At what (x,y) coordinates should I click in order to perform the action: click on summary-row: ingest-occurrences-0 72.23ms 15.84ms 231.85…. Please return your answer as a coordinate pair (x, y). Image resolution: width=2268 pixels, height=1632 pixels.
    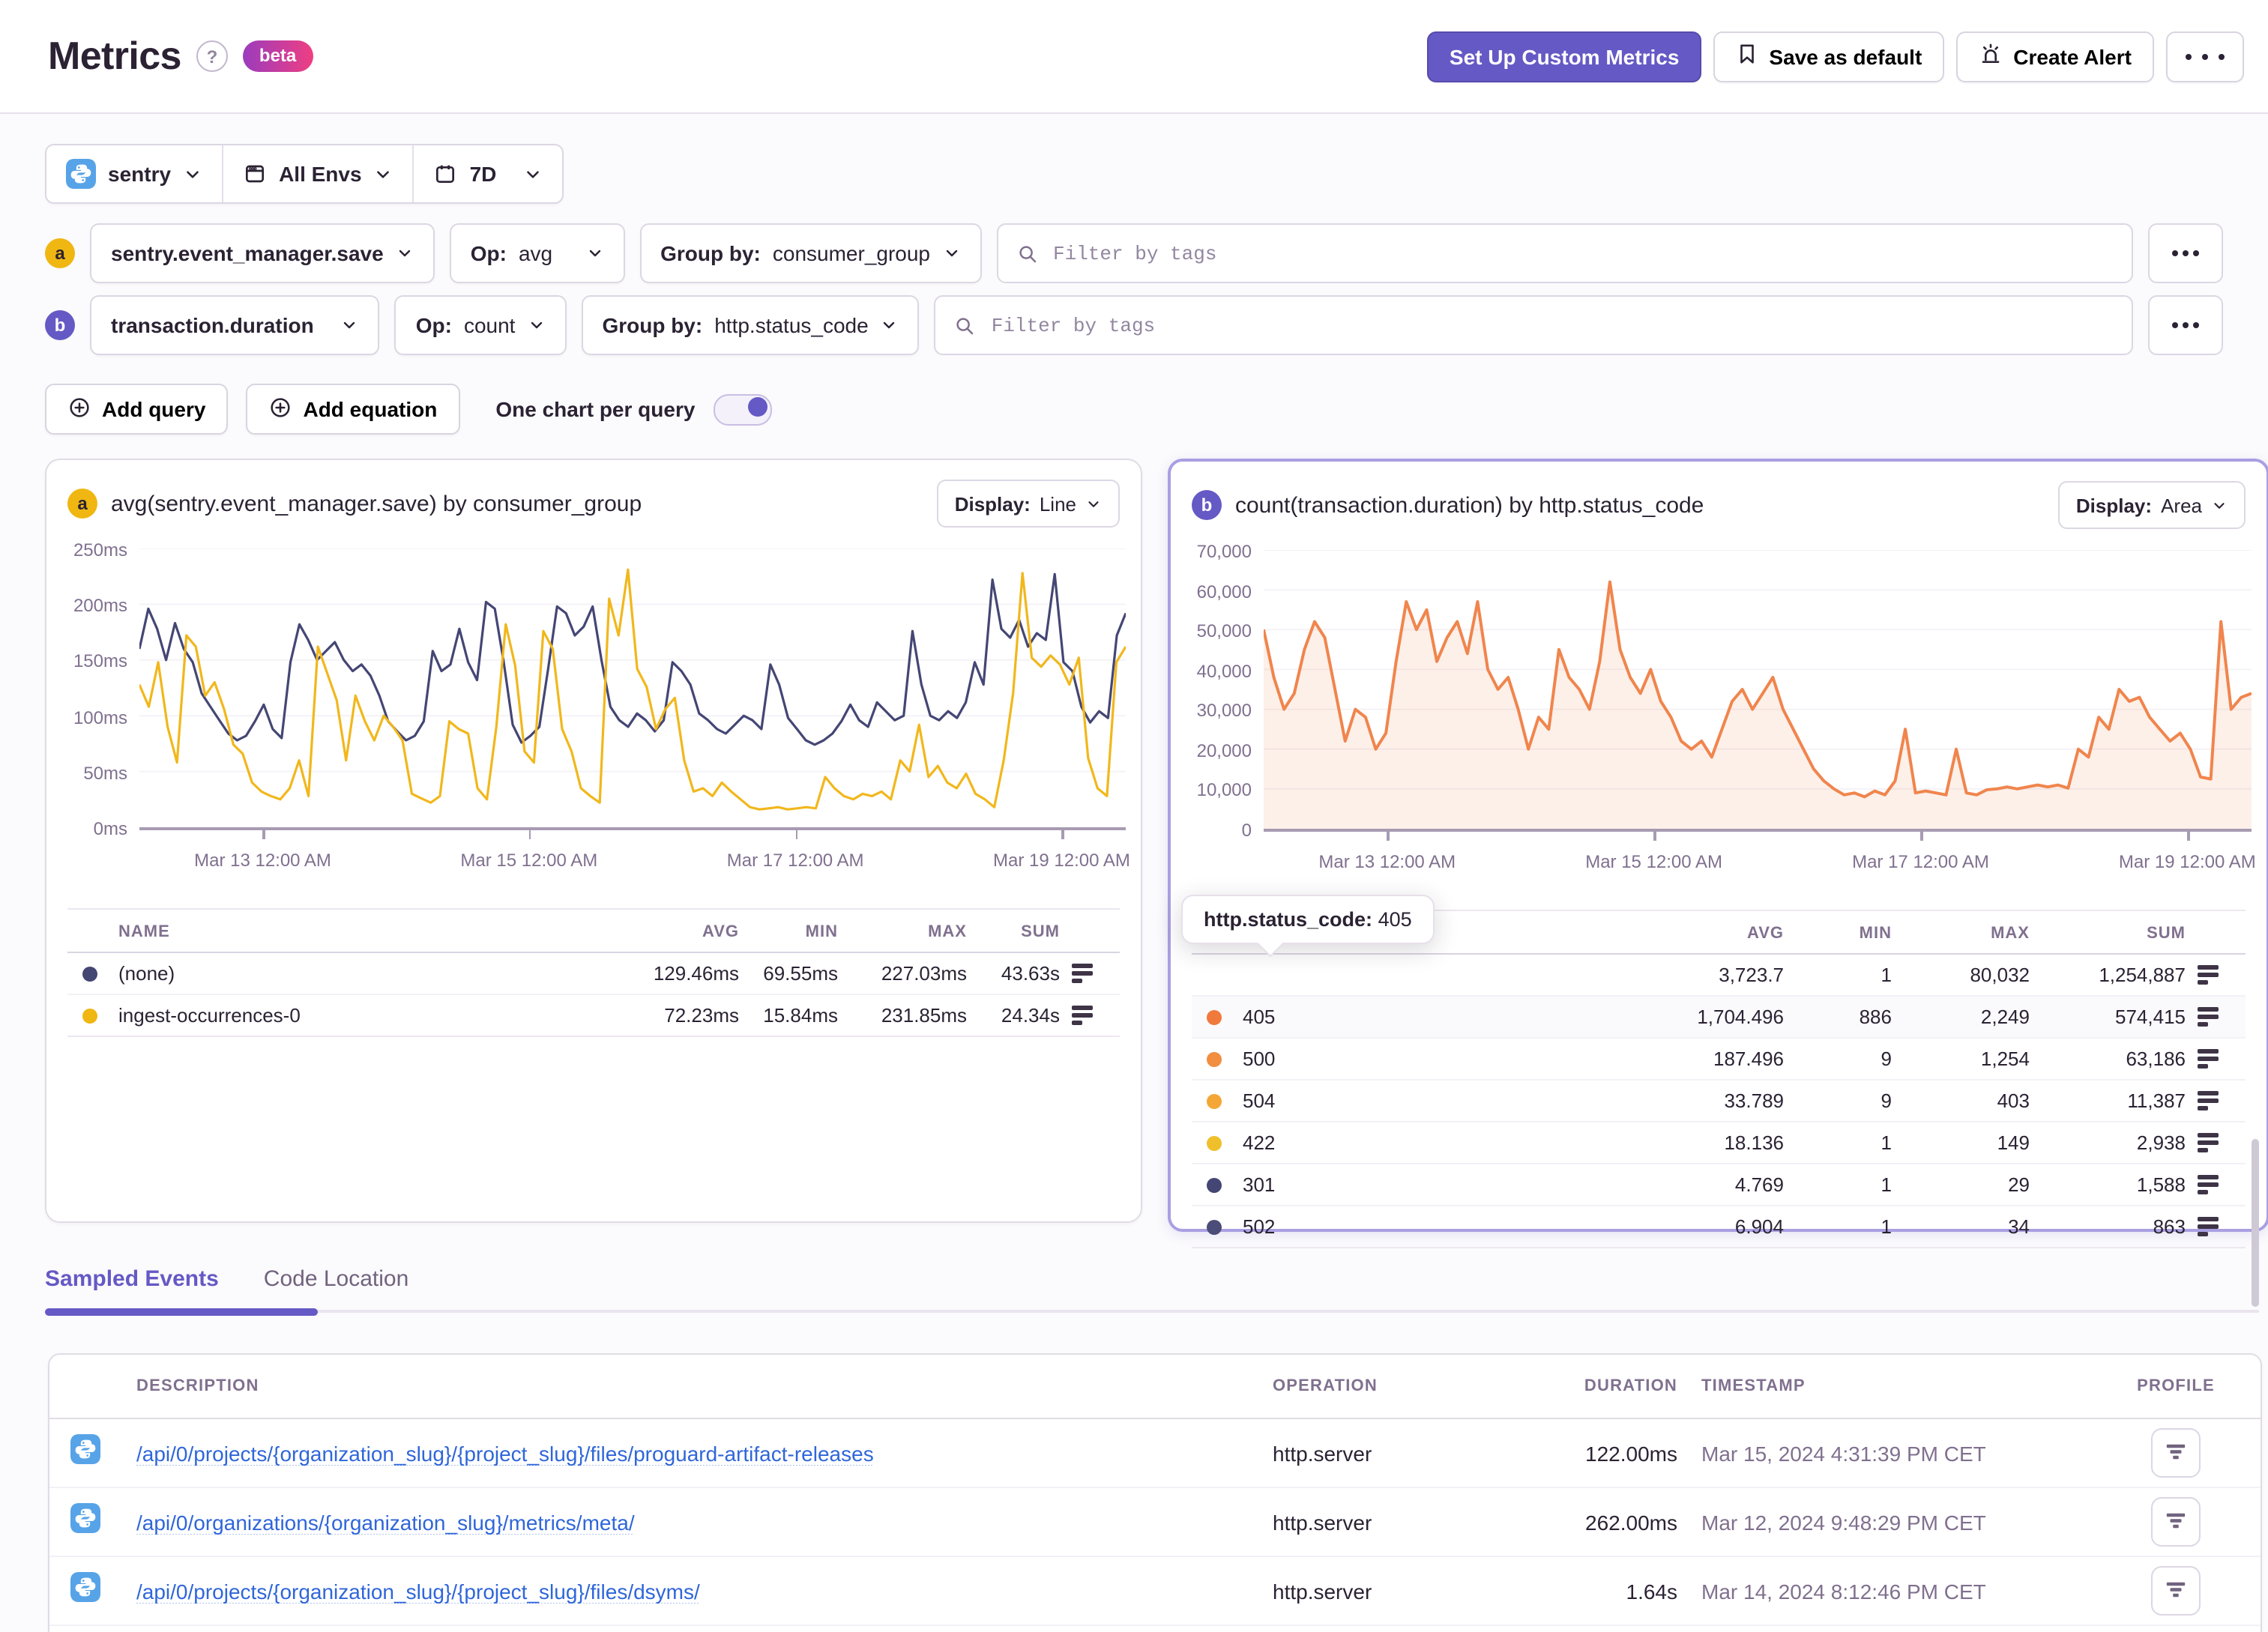
    Looking at the image, I should click on (593, 1016).